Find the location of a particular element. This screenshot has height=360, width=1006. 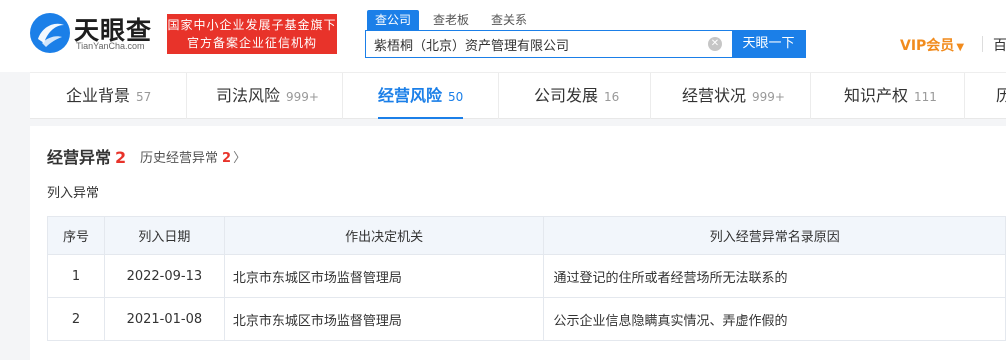

vip-label: VIP会员 is located at coordinates (927, 46).